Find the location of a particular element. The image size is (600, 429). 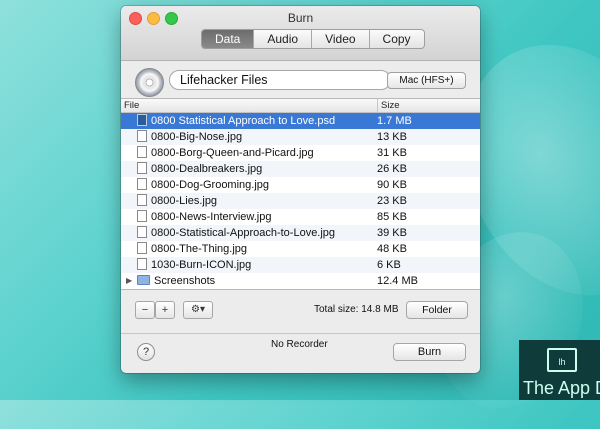

file-name: 0800-News-Interview.jpg is located at coordinates (211, 217).